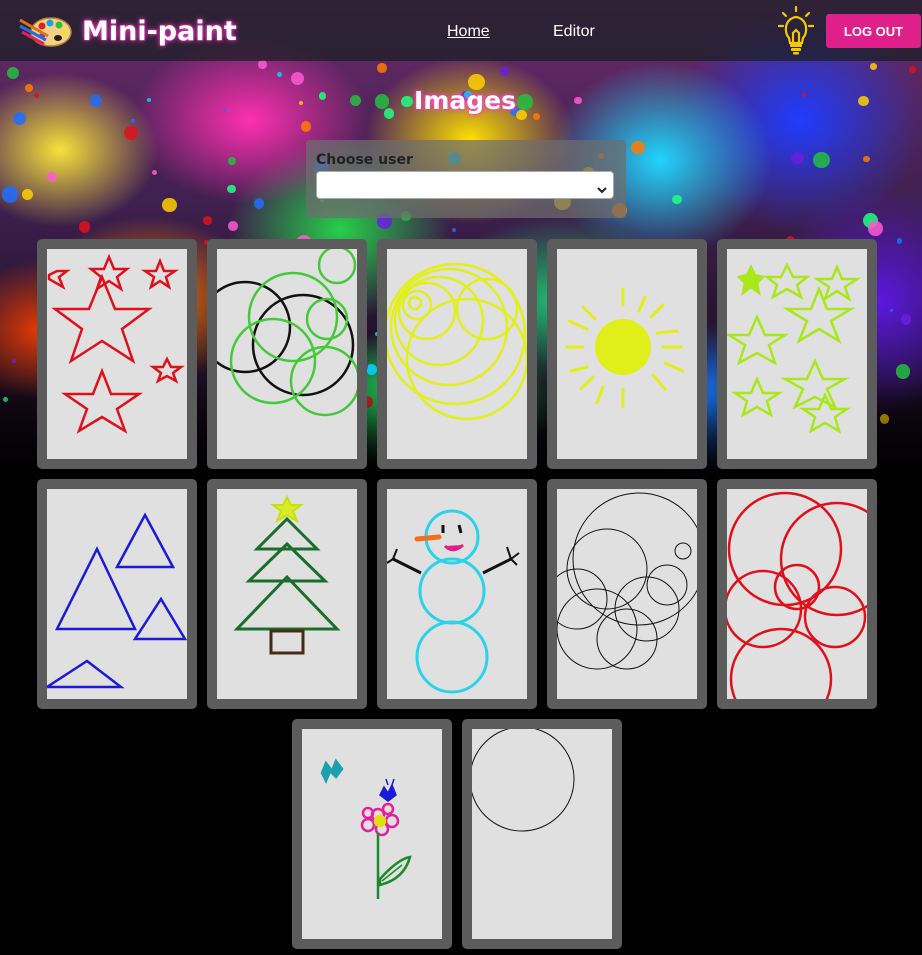 The width and height of the screenshot is (922, 955). What do you see at coordinates (602, 189) in the screenshot?
I see `chevron-down-icon` at bounding box center [602, 189].